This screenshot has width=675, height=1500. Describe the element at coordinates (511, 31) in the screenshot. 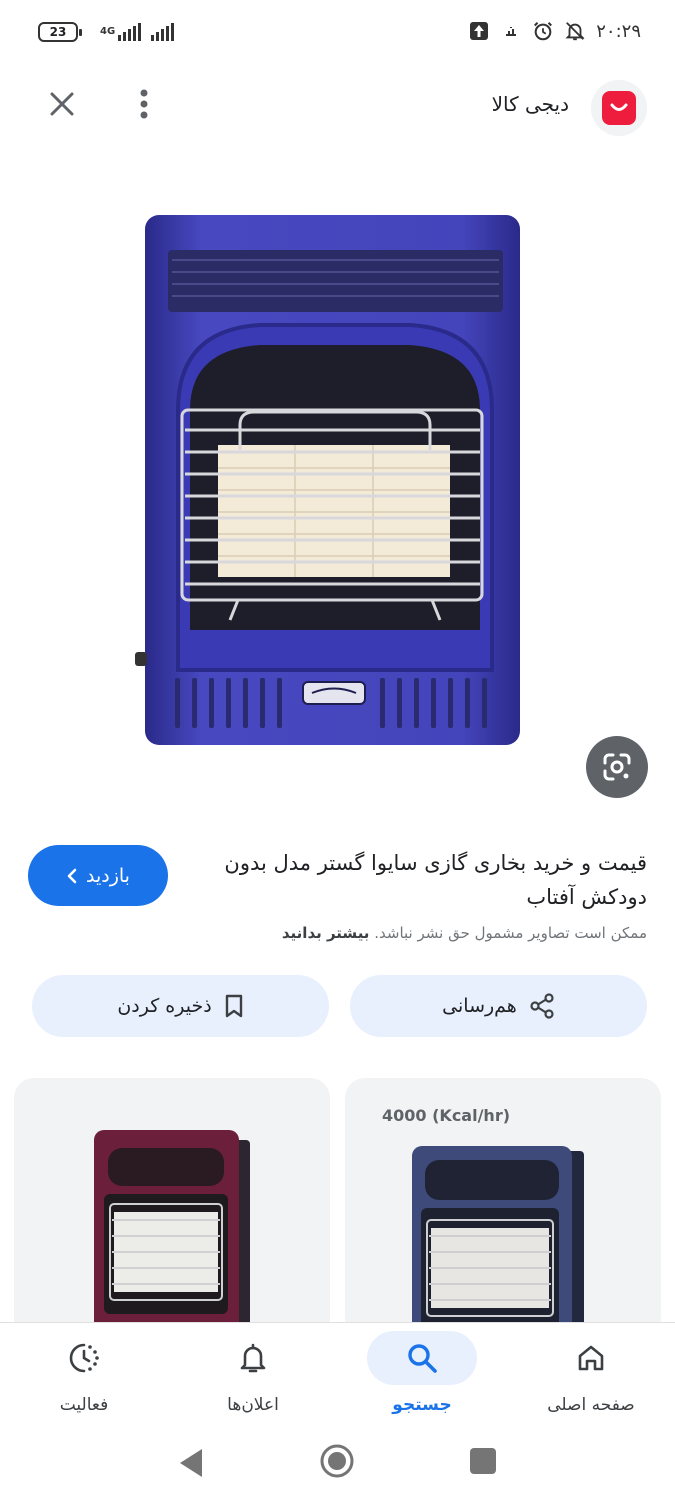

I see `app-notification-icon` at that location.